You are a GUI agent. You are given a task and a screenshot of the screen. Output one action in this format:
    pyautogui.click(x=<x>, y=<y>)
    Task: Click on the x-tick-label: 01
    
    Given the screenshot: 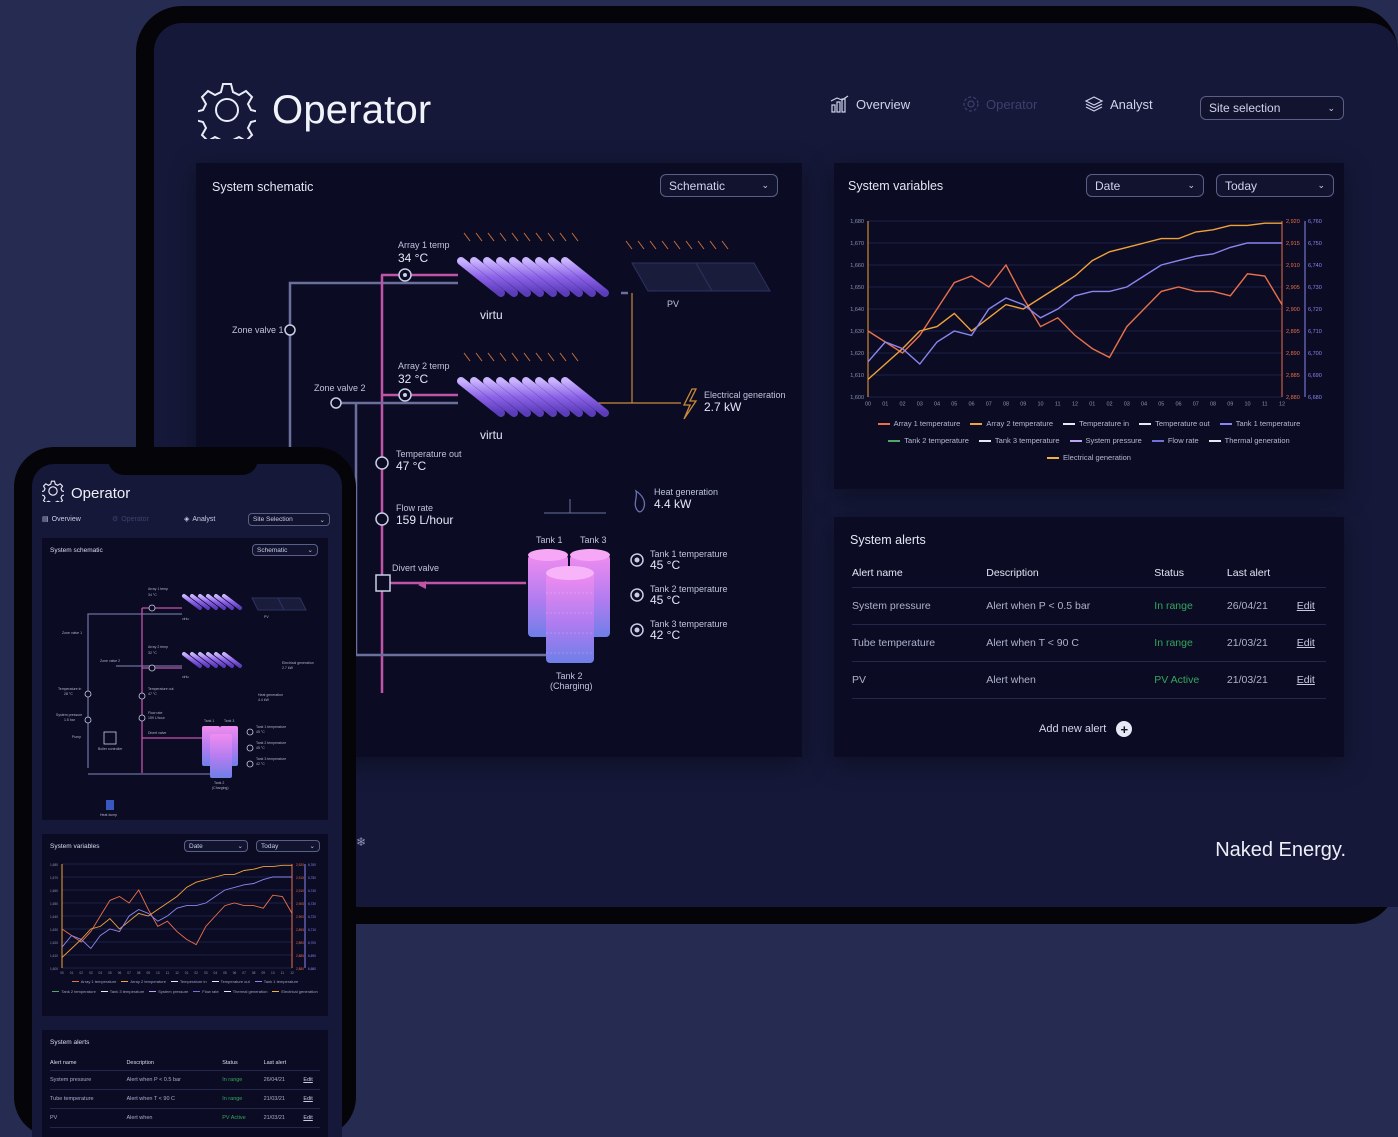 What is the action you would take?
    pyautogui.click(x=72, y=973)
    